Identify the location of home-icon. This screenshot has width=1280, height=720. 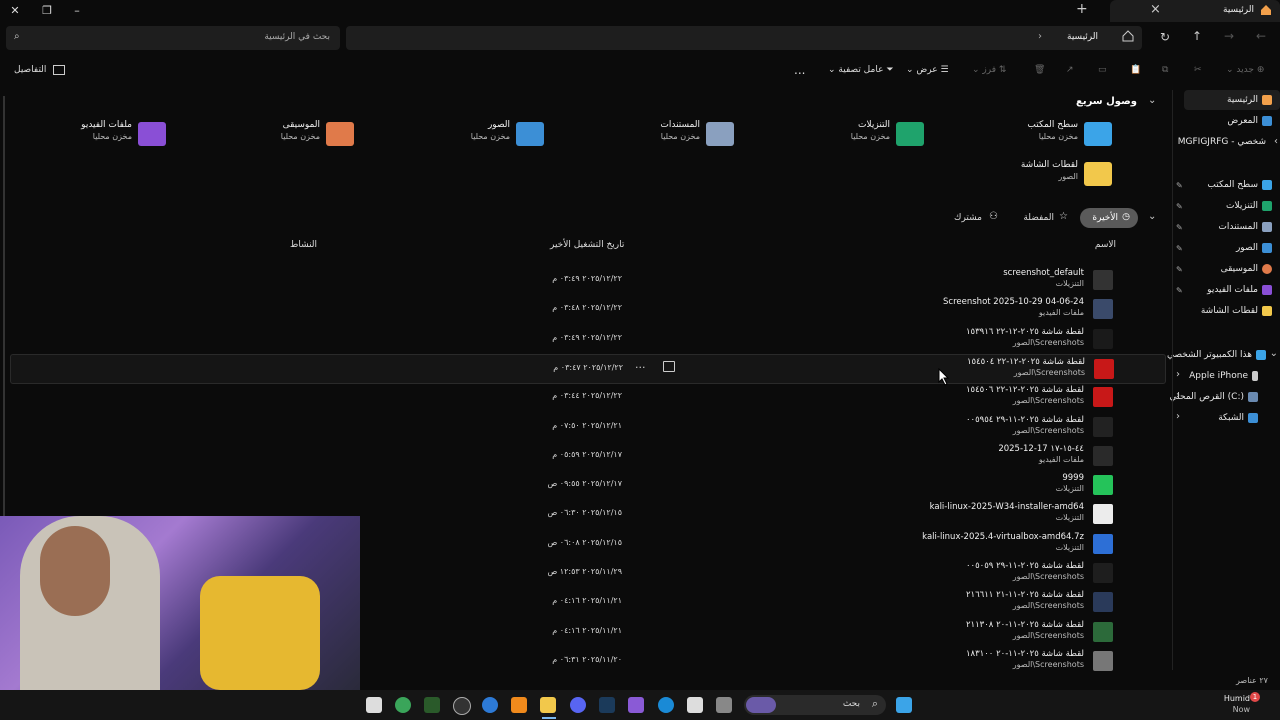
(1128, 37).